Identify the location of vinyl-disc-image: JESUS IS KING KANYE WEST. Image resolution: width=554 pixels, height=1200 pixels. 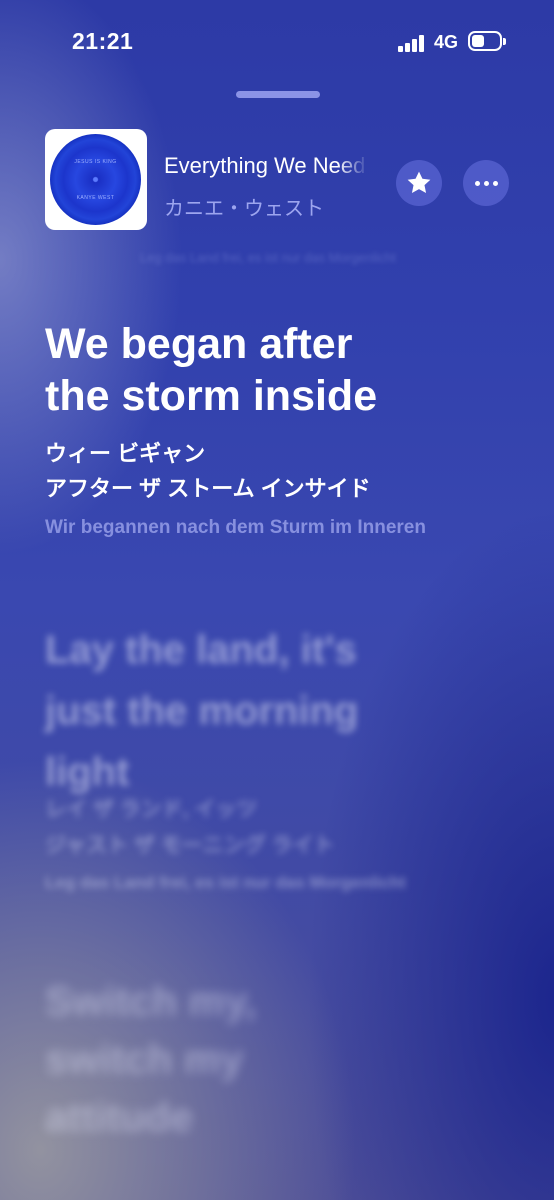
(95, 179).